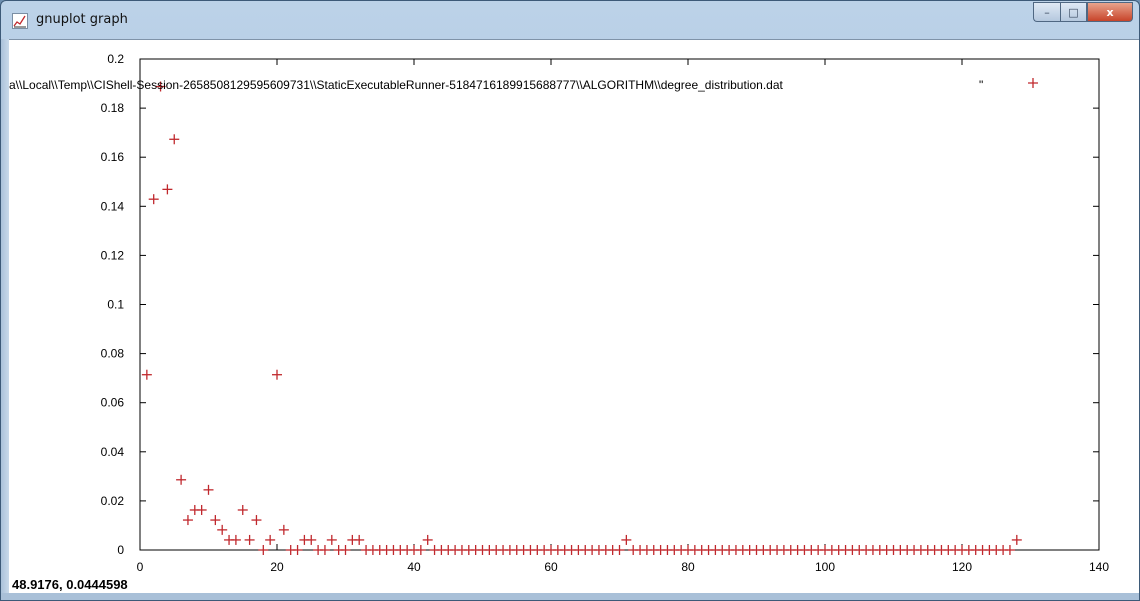 This screenshot has height=601, width=1140. I want to click on coordinate-readout: 48.9176, 0.0444598, so click(70, 584).